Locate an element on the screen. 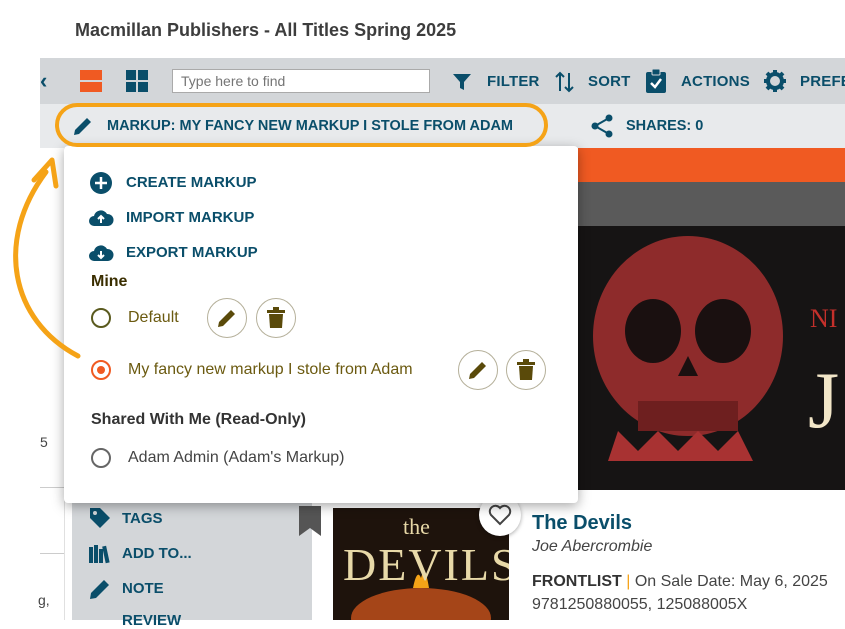 Image resolution: width=845 pixels, height=629 pixels. annotation-arrow is located at coordinates (47, 258).